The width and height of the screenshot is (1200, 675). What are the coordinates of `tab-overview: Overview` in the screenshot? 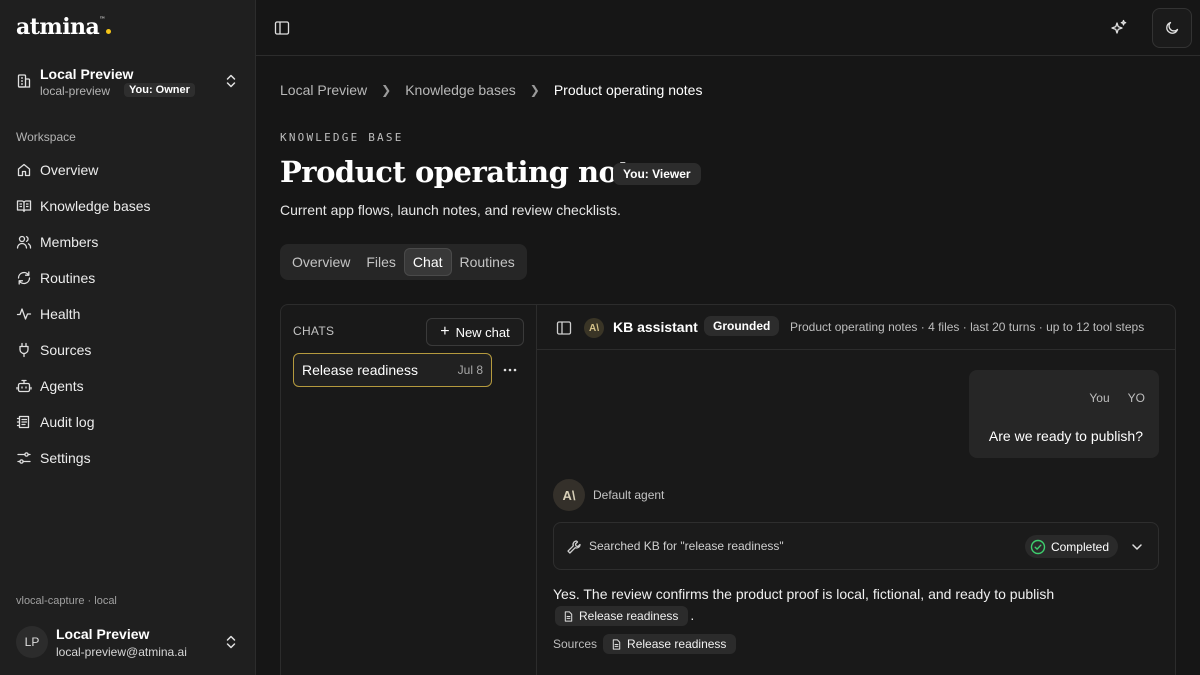 It's located at (321, 262).